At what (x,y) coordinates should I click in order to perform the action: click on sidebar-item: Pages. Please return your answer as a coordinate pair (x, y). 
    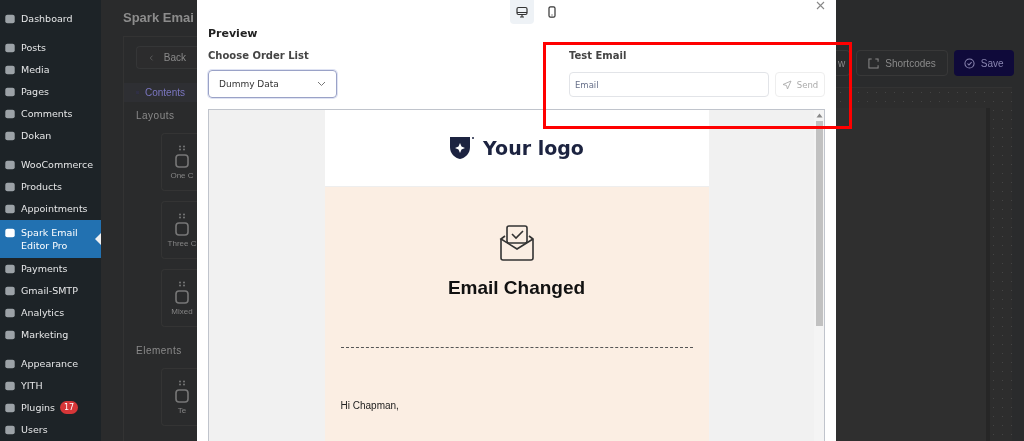
    Looking at the image, I should click on (50, 92).